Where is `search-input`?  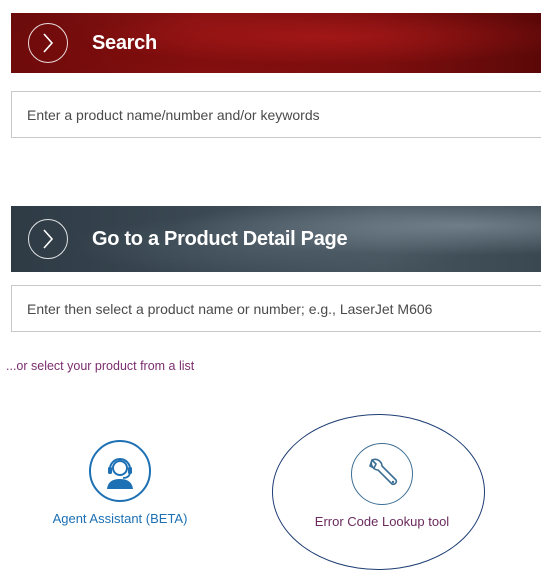
search-input is located at coordinates (276, 114).